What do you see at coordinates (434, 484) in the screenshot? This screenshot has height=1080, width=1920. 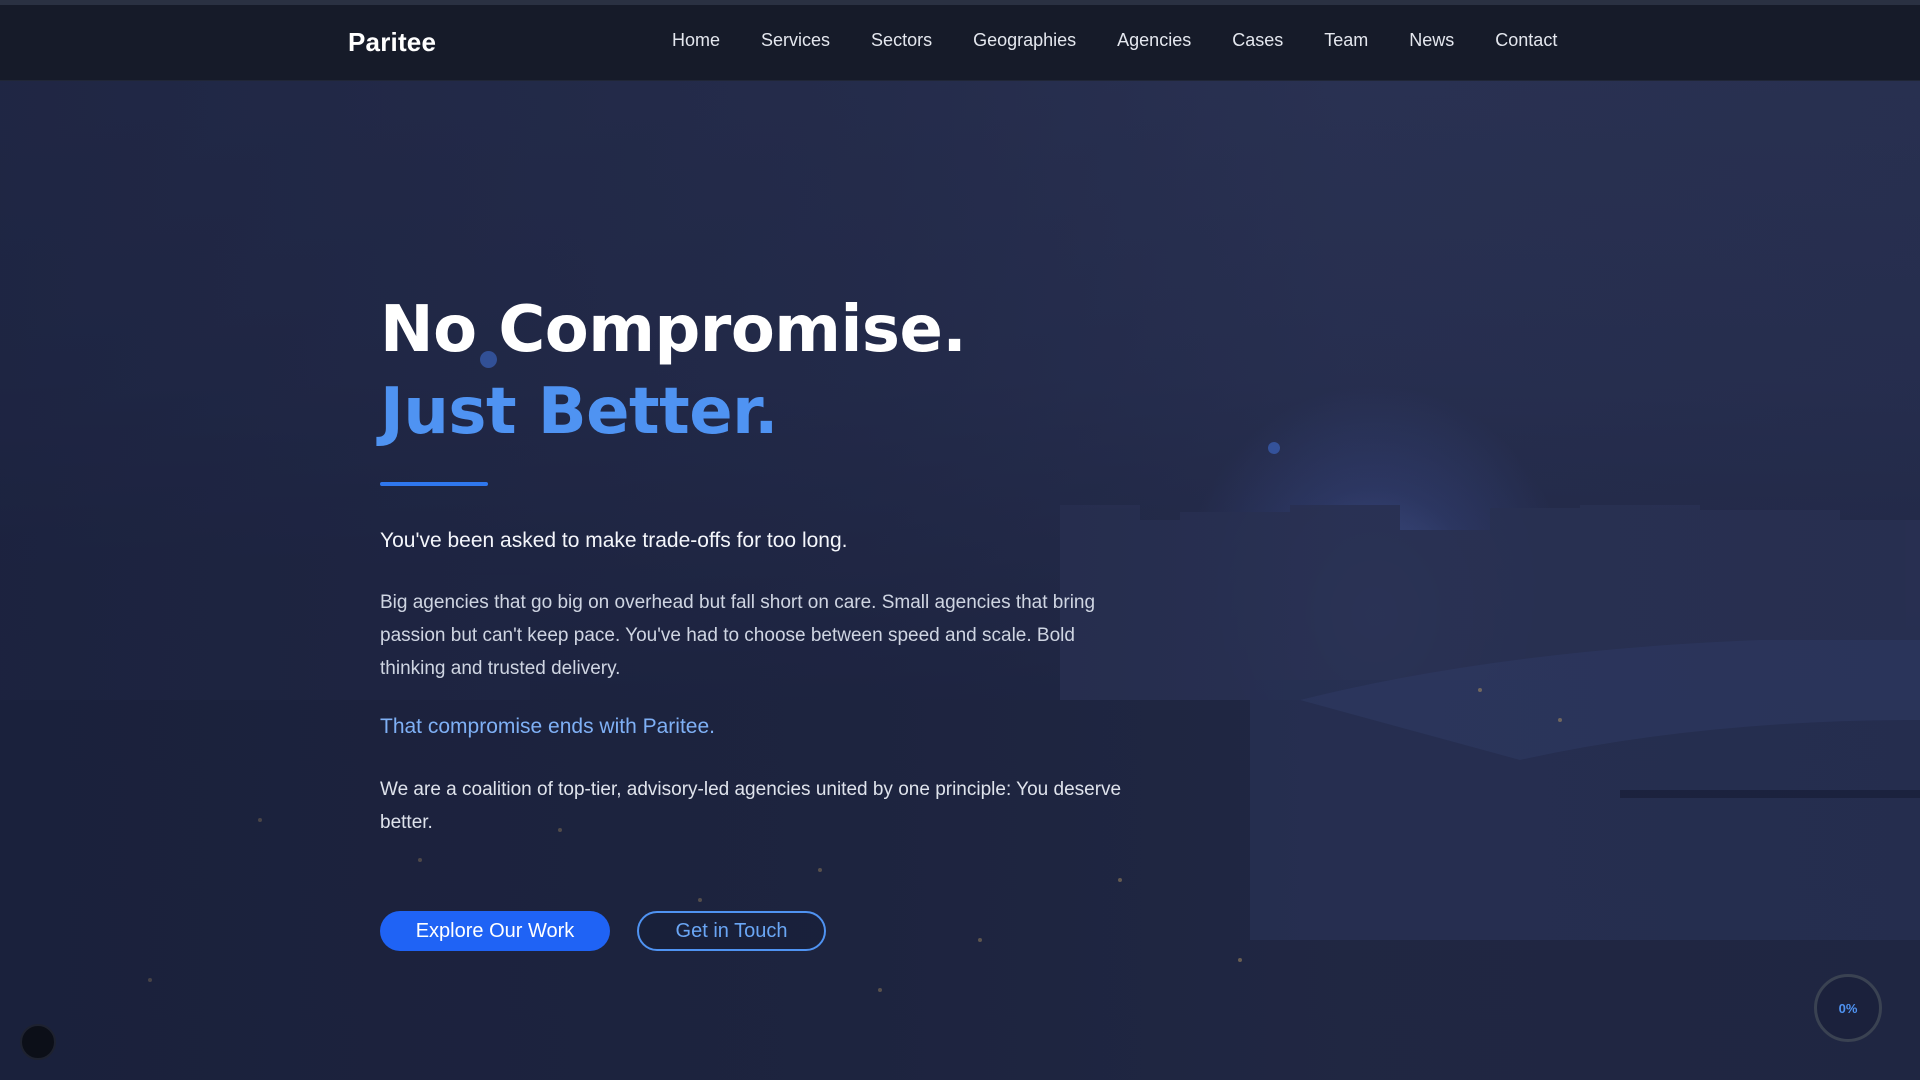 I see `hero-accent-divider` at bounding box center [434, 484].